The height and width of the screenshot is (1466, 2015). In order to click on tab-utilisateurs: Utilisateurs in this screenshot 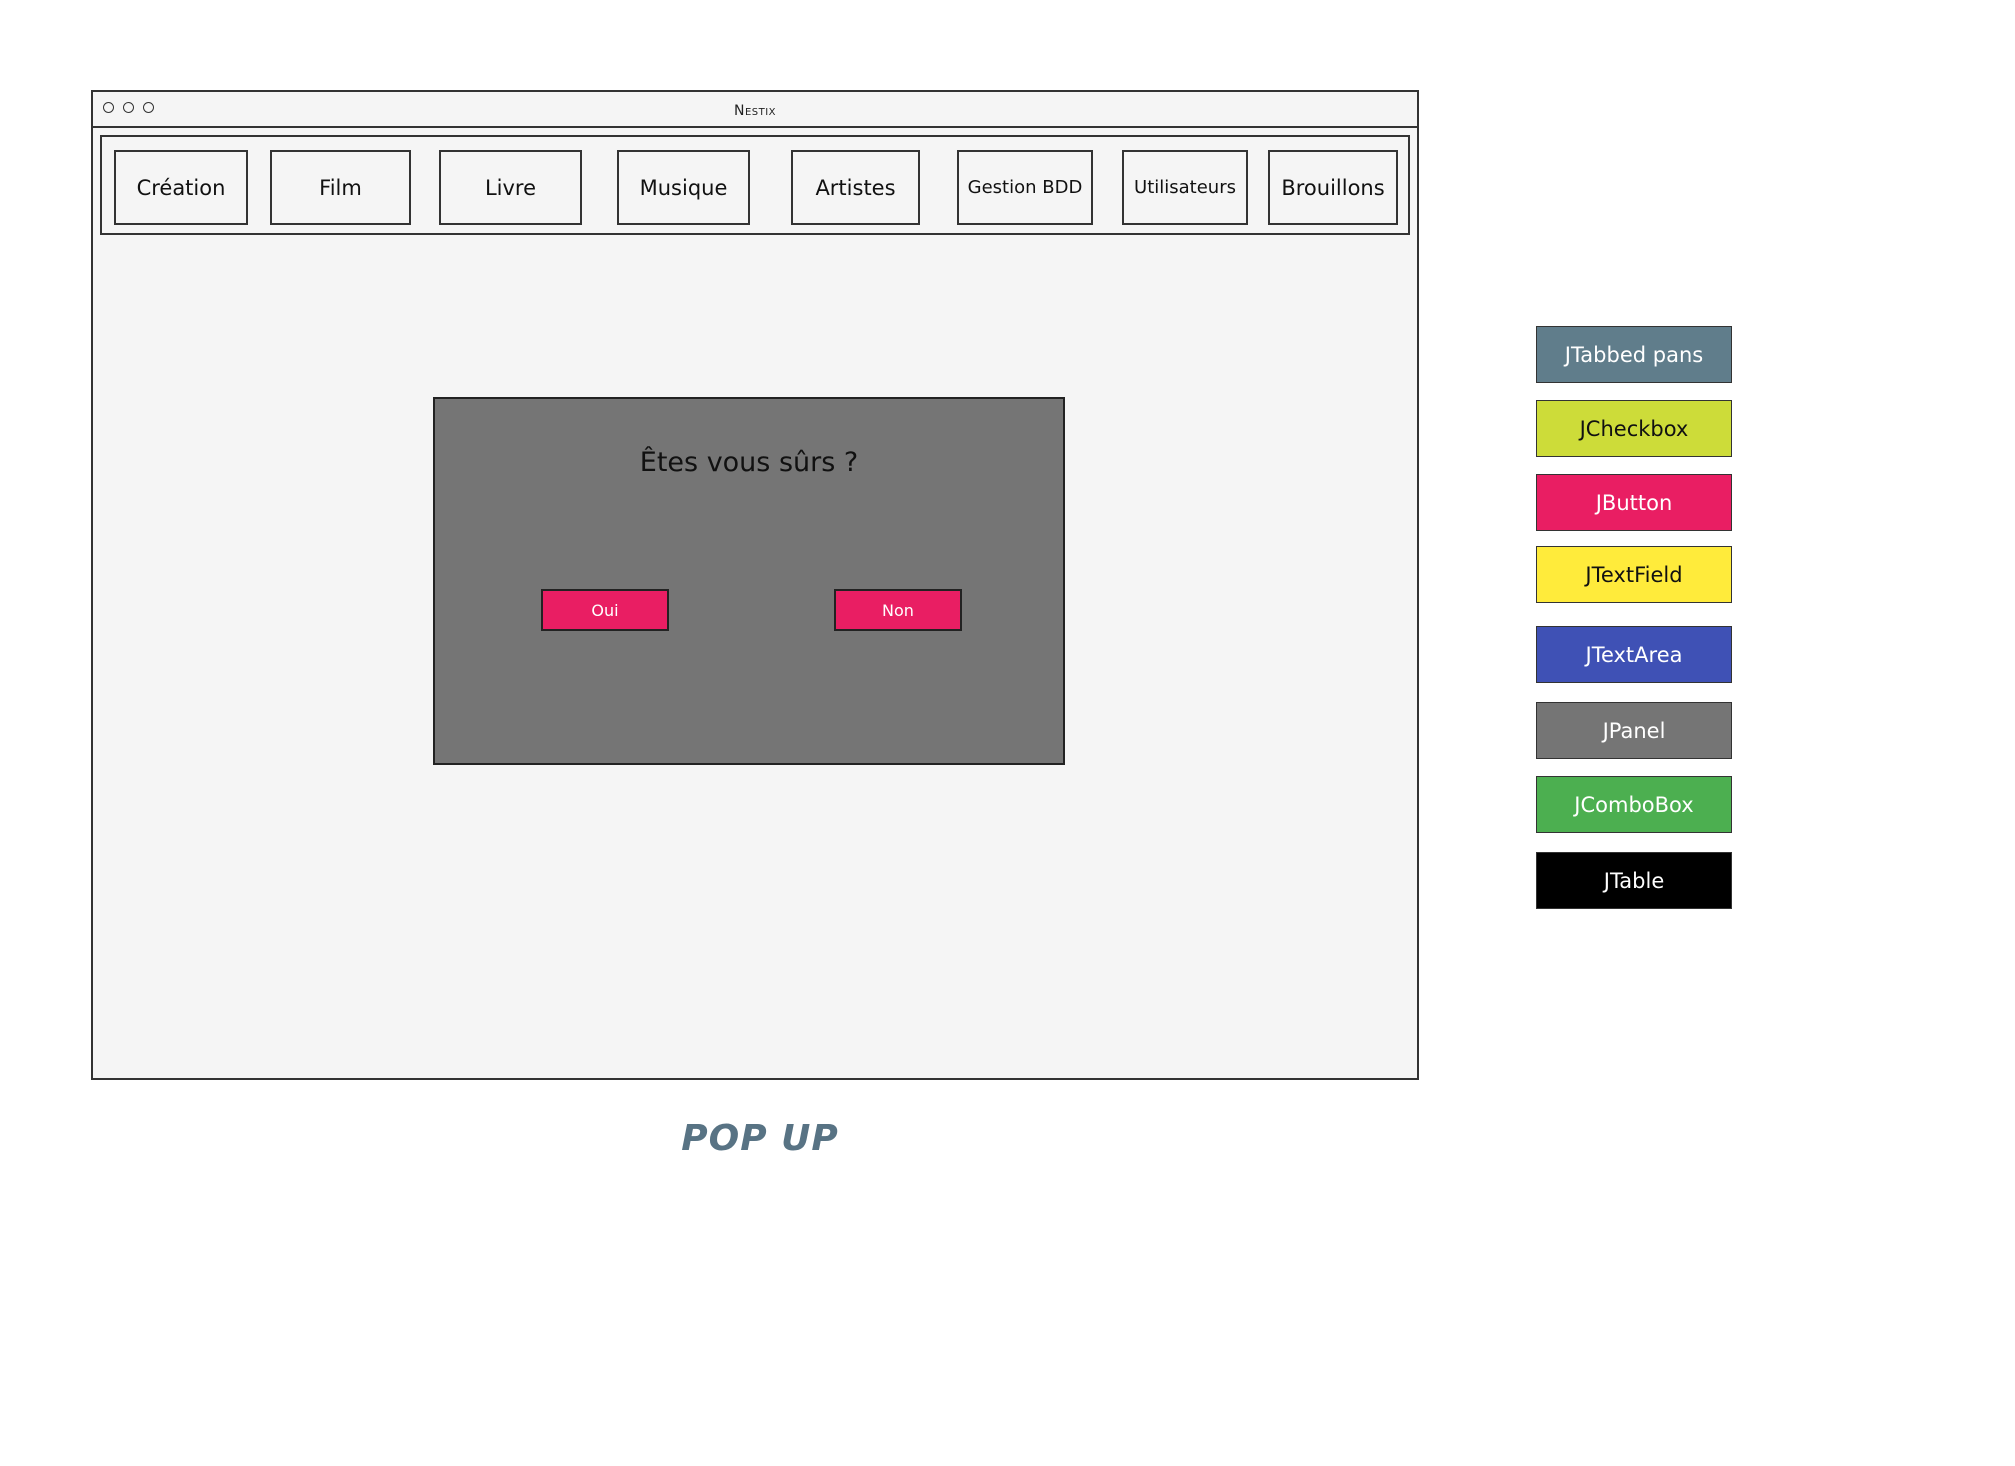, I will do `click(1185, 187)`.